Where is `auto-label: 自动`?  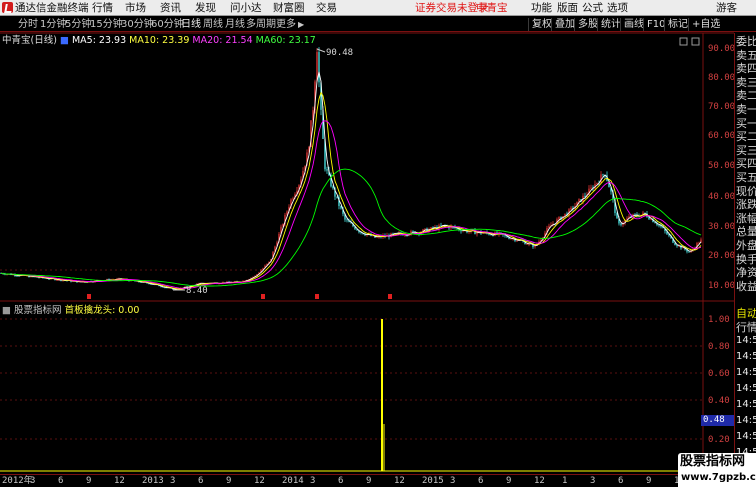
auto-label: 自动 is located at coordinates (746, 313).